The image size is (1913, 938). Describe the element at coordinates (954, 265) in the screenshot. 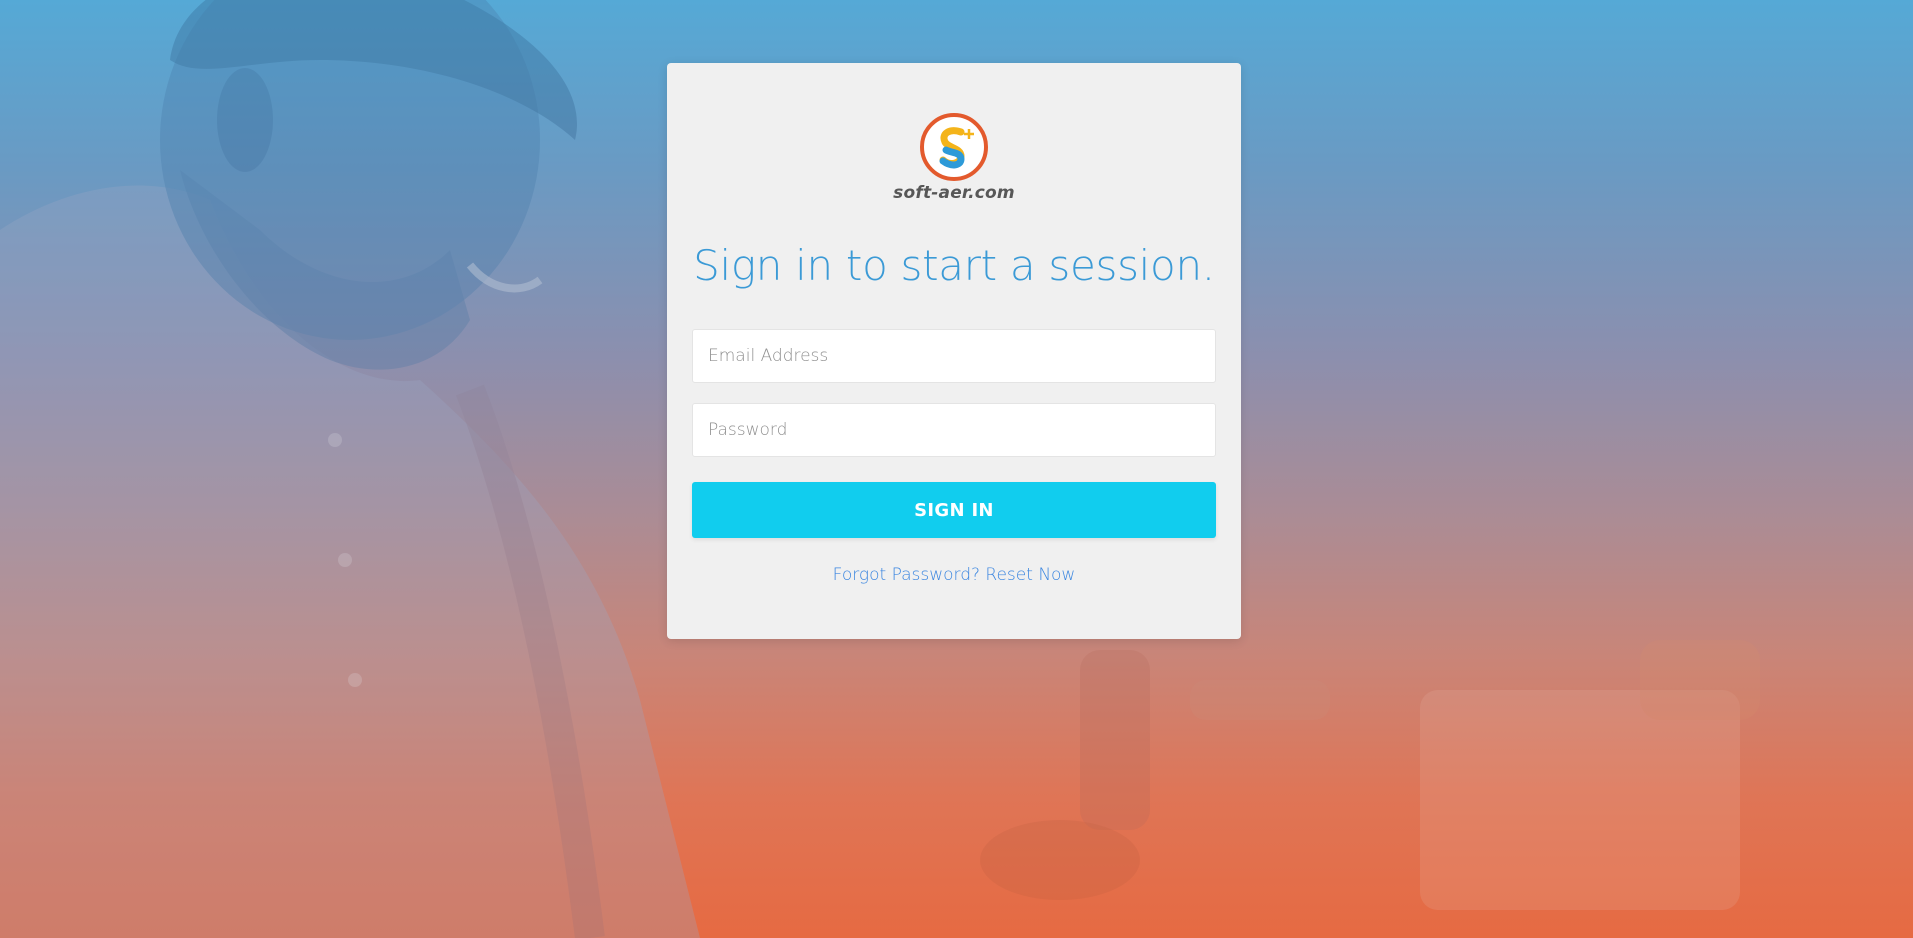

I see `page-title: Sign in to start a session.` at that location.